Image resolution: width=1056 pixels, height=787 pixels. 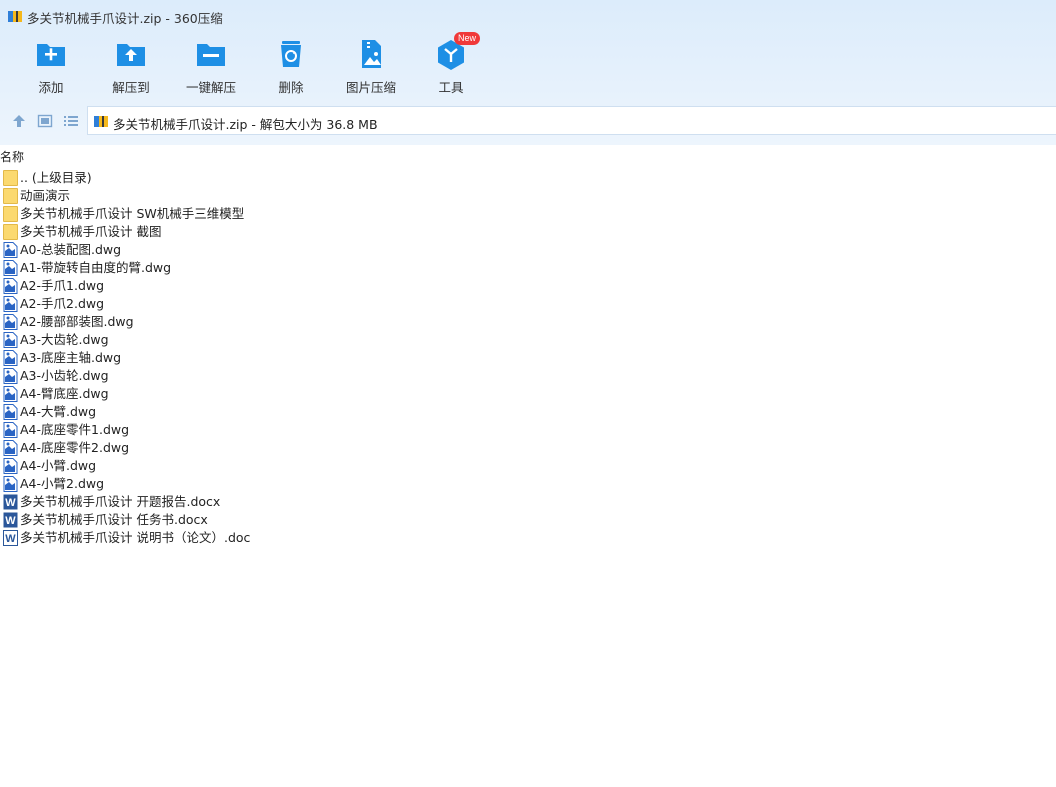 What do you see at coordinates (120, 501) in the screenshot?
I see `file-name: 多关节机械手爪设计 开题报告.docx` at bounding box center [120, 501].